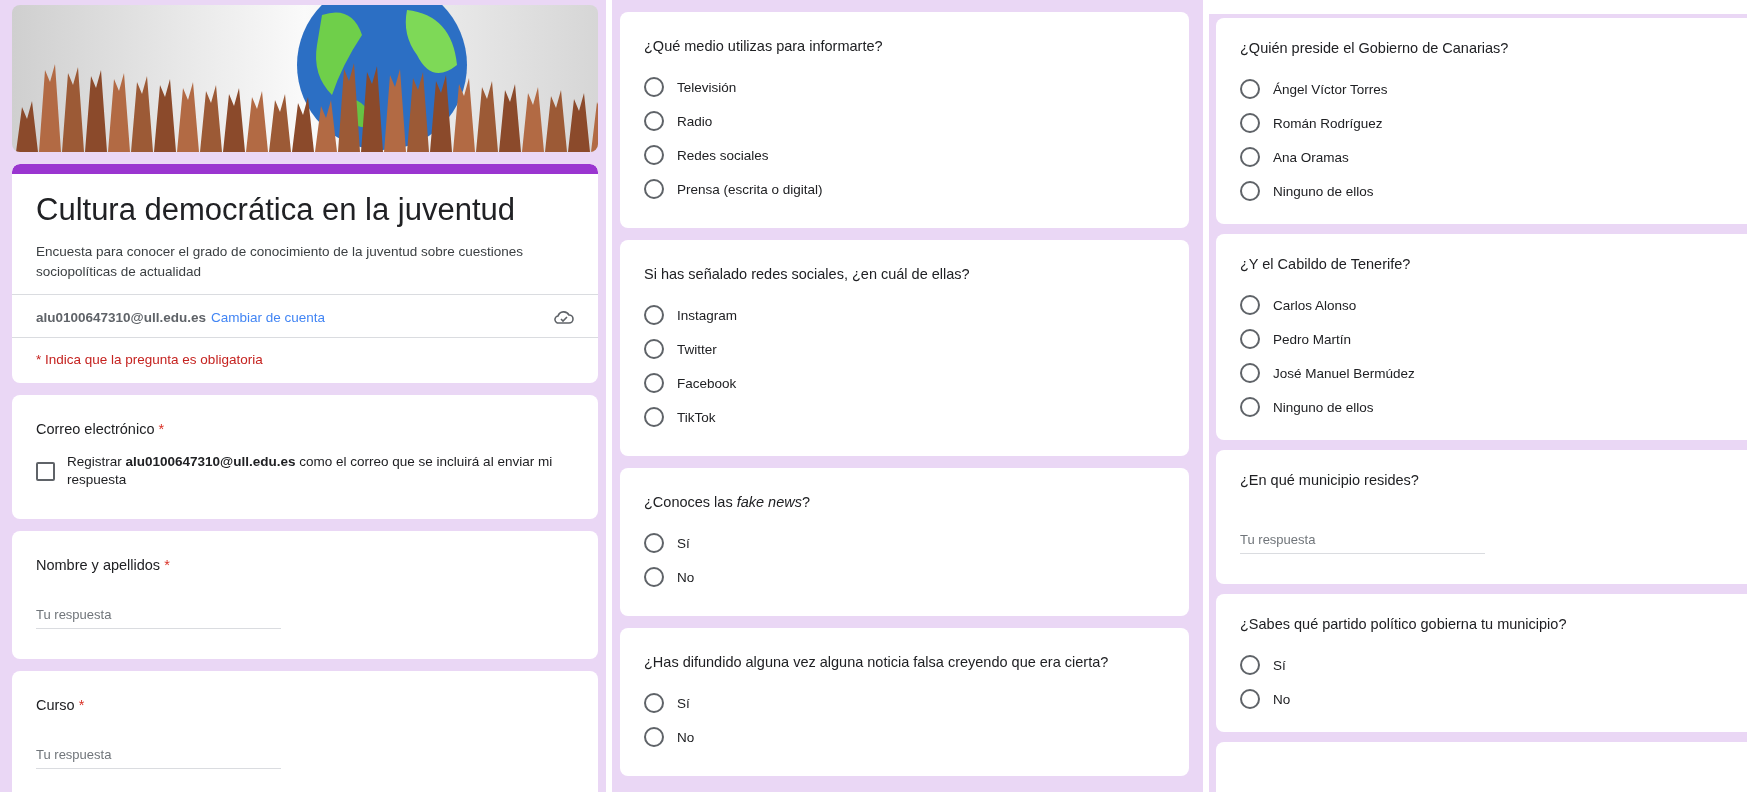  Describe the element at coordinates (149, 359) in the screenshot. I see `required-note: * Indica que la pregunta es obligatoria` at that location.